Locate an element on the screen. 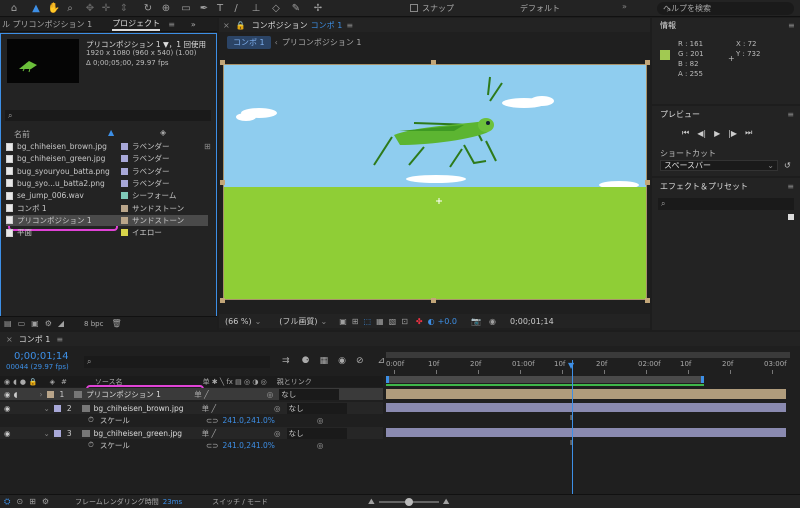  timeline-layer-row: ◉ ⌄ 2 bg_chiheisen_brown.jpg 单 ╱ ◎ なし is located at coordinates (191, 408).